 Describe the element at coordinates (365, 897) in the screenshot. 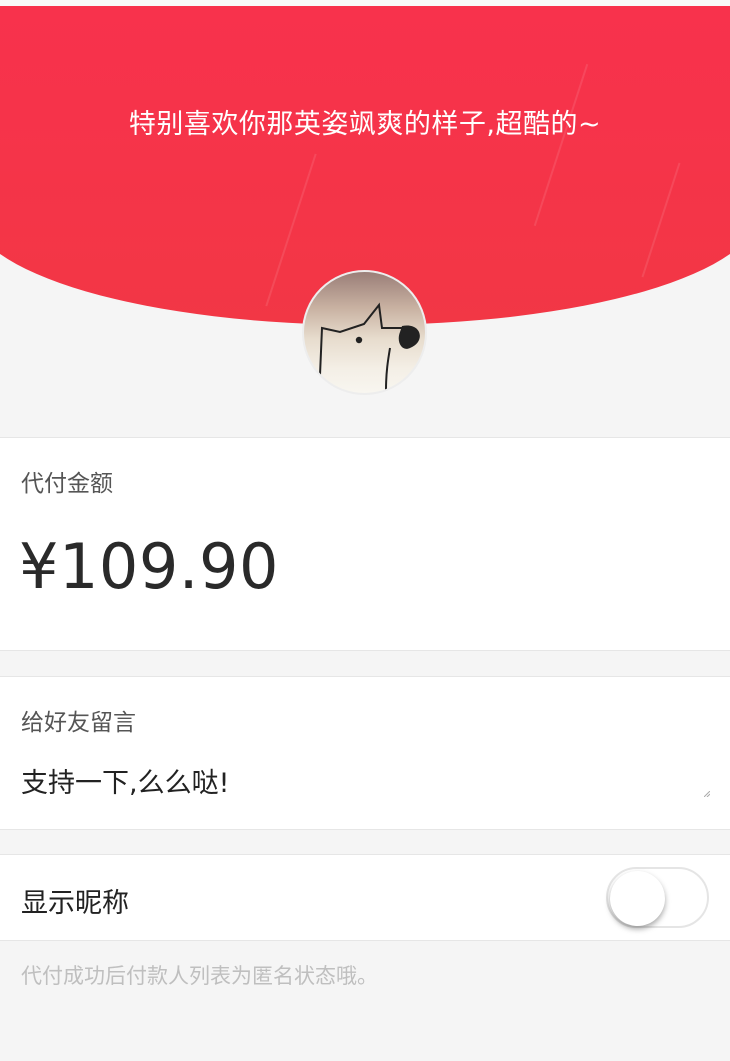

I see `nickname-card: 显示昵称` at that location.